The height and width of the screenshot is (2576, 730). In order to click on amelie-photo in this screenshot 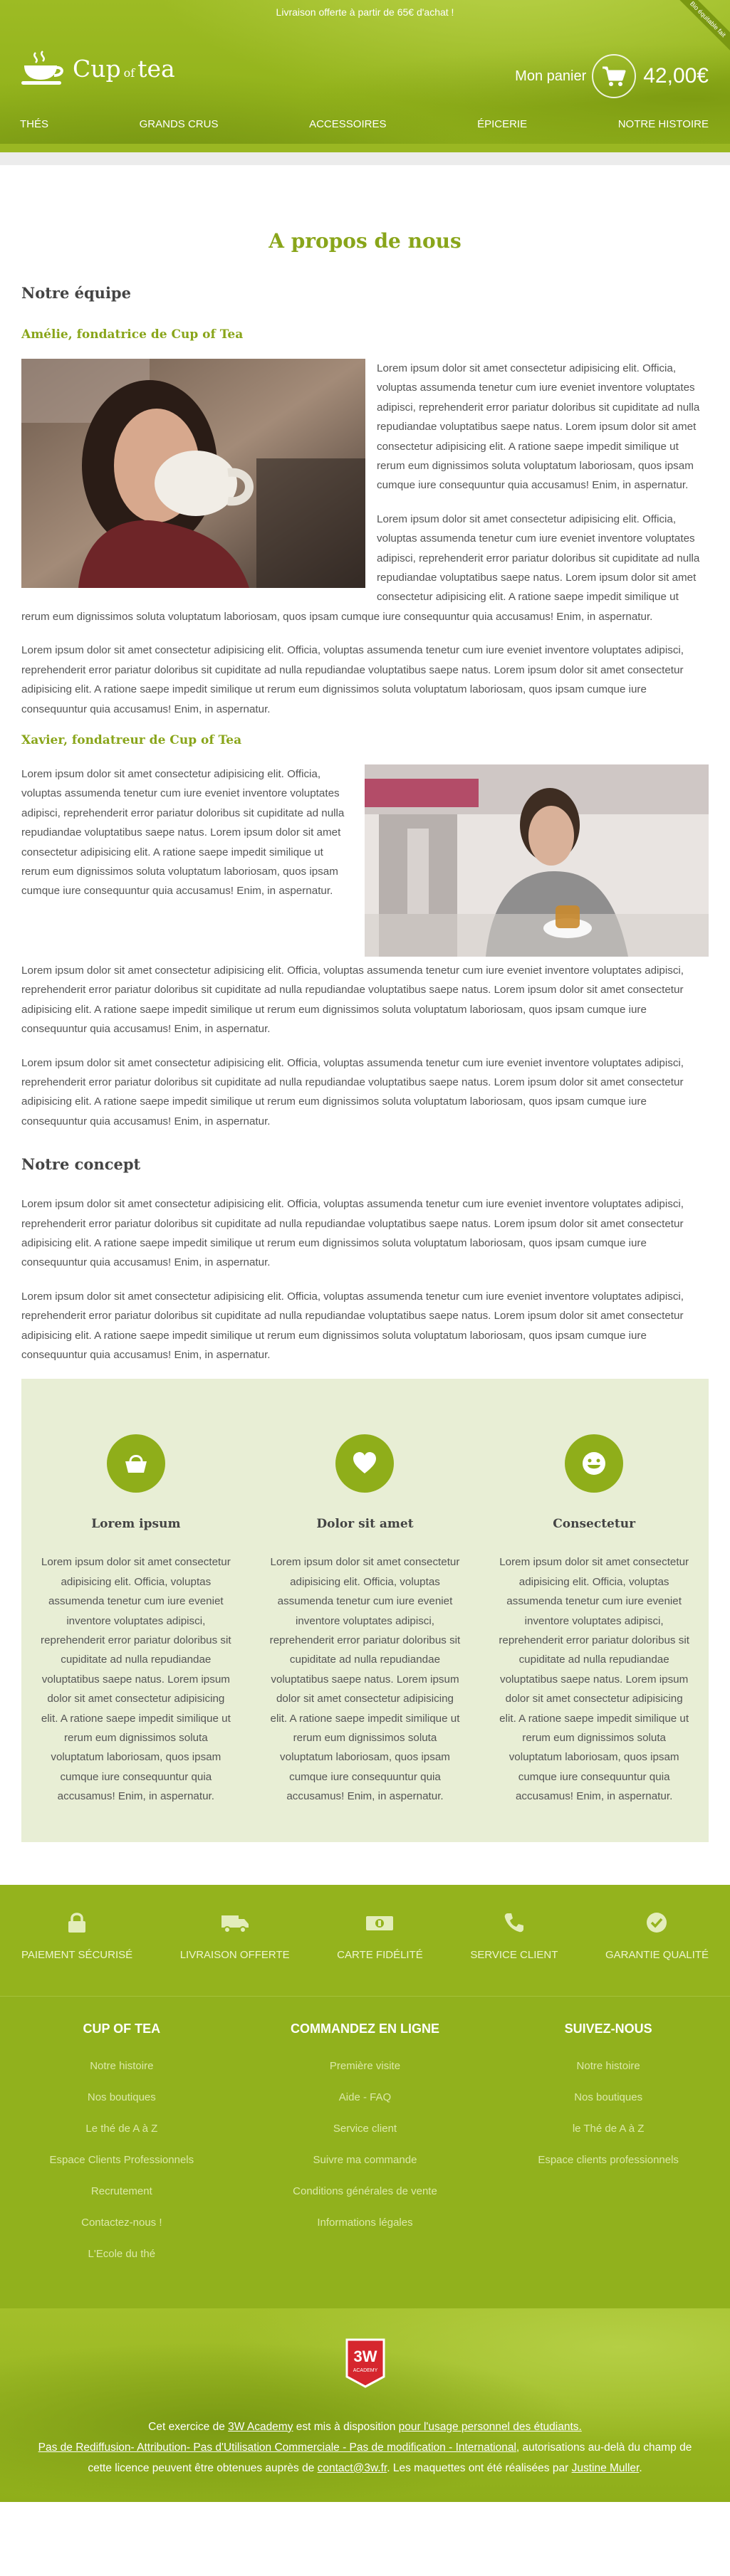, I will do `click(193, 474)`.